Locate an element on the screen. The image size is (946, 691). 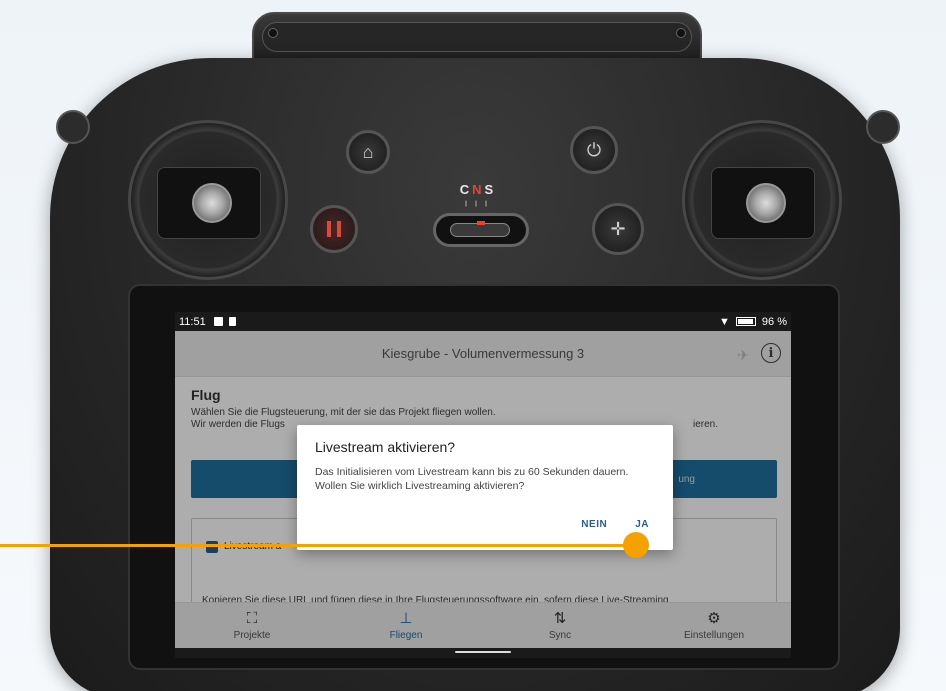
pause-icon is located at coordinates (334, 229).